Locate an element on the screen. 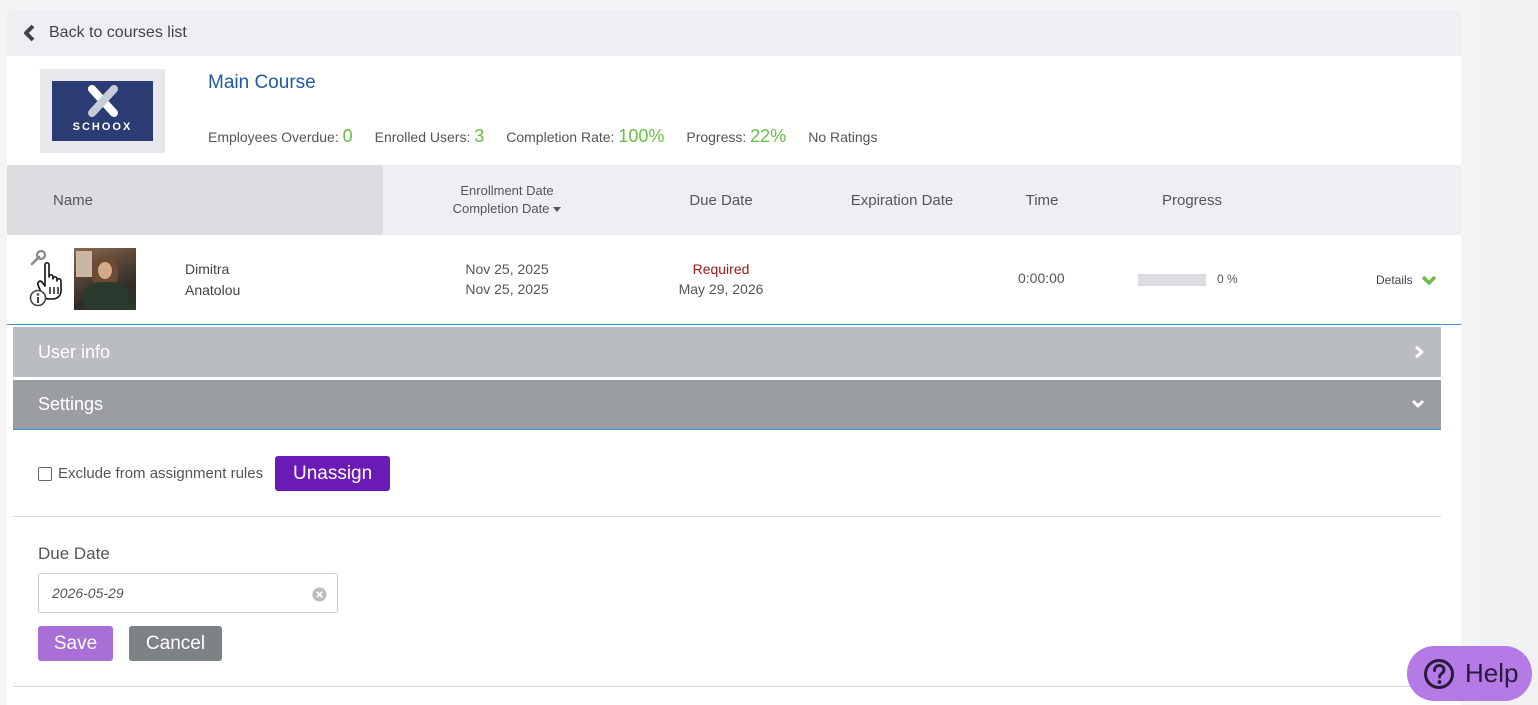  user-name: Dimitra Anatolou is located at coordinates (212, 280).